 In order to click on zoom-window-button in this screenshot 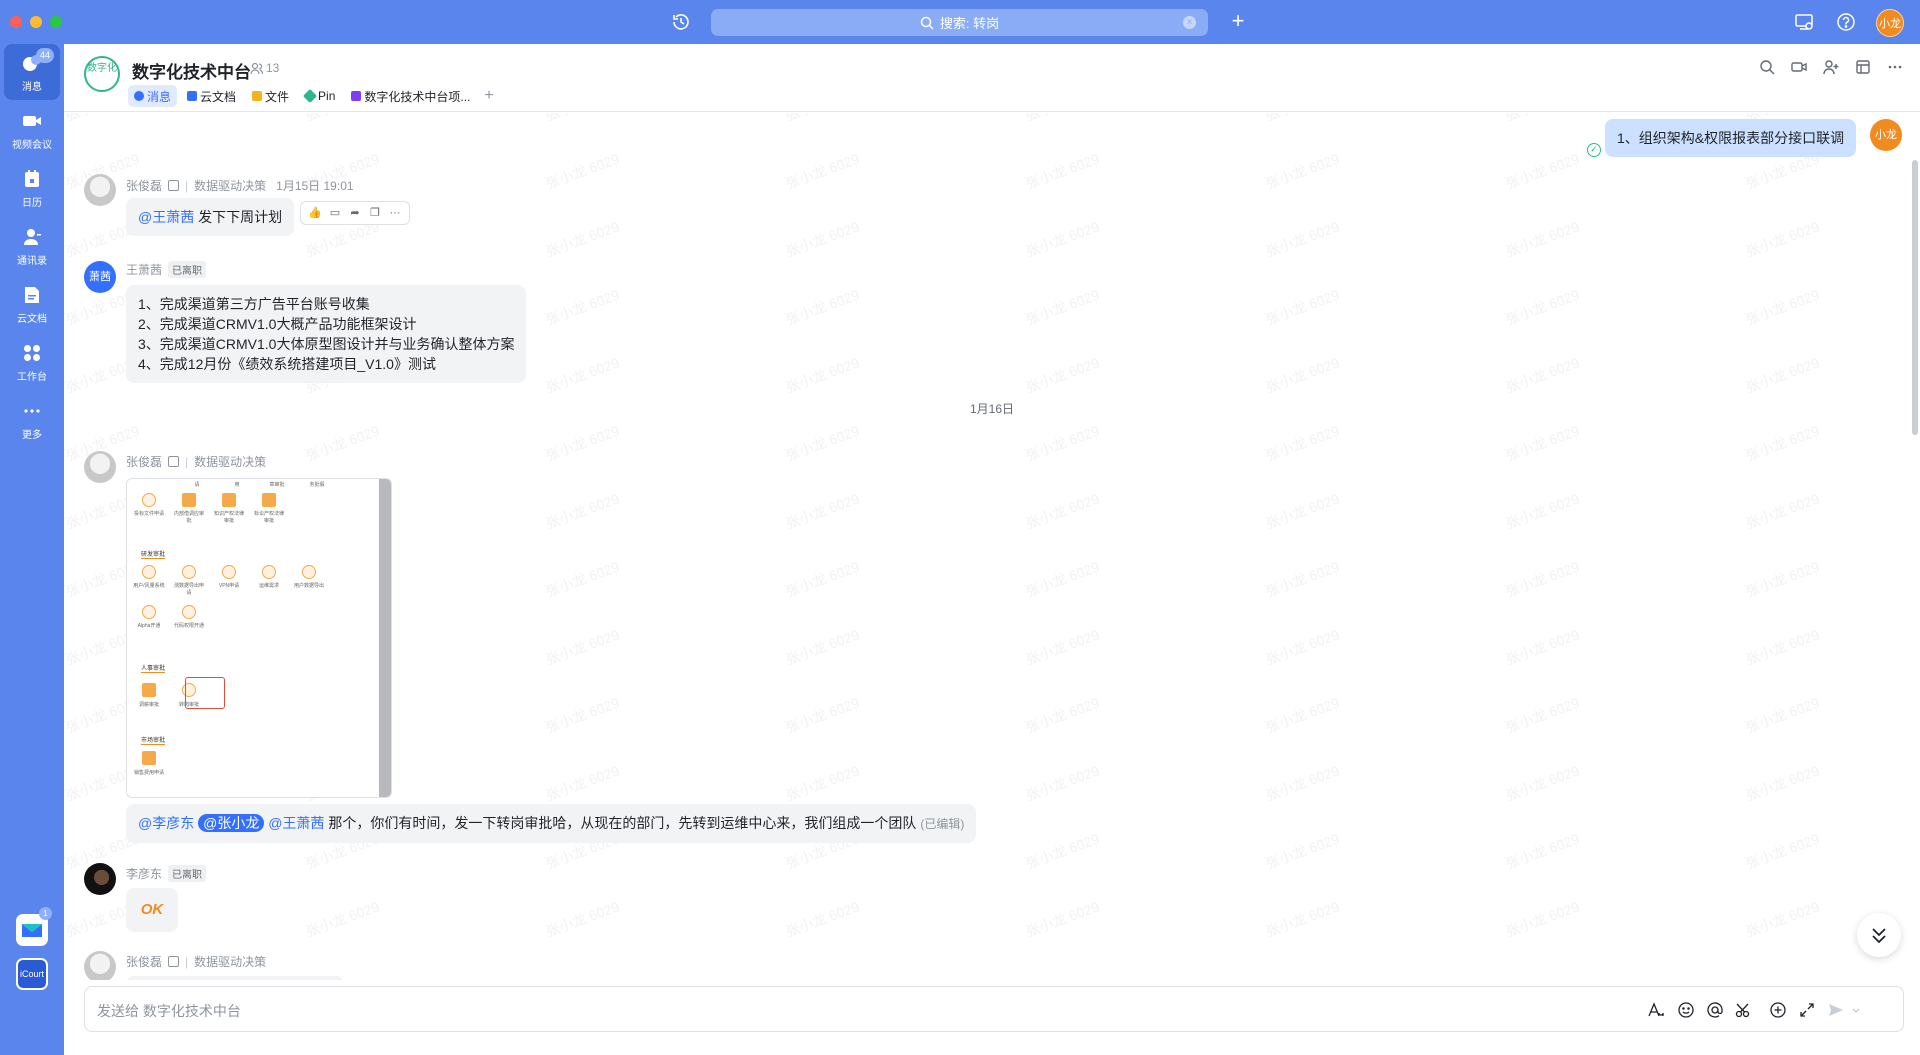, I will do `click(56, 22)`.